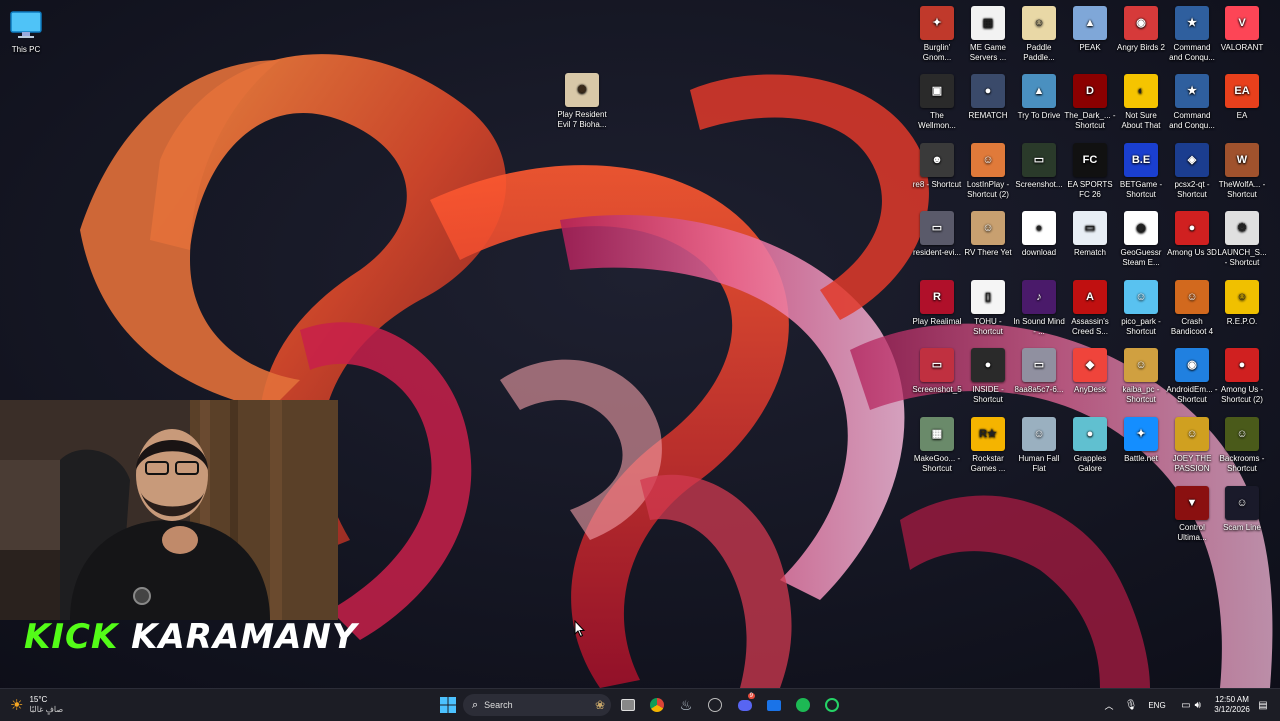 This screenshot has width=1280, height=721. Describe the element at coordinates (988, 171) in the screenshot. I see `desktop-shortcut-icon: ☺ LostInPlay - Shortcut (2)` at that location.